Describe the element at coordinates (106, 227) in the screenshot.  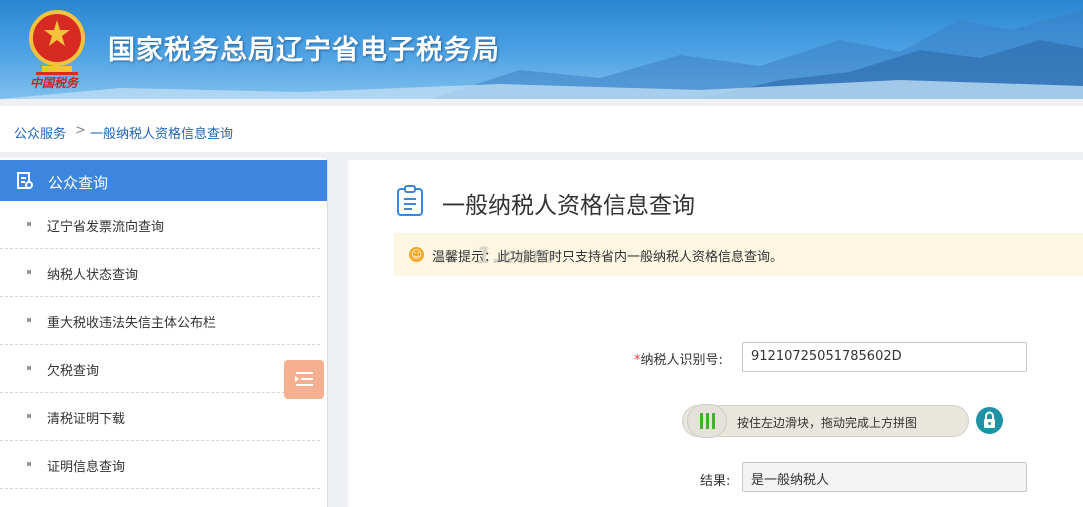
I see `sidebar-item-label: 辽宁省发票流向查询` at that location.